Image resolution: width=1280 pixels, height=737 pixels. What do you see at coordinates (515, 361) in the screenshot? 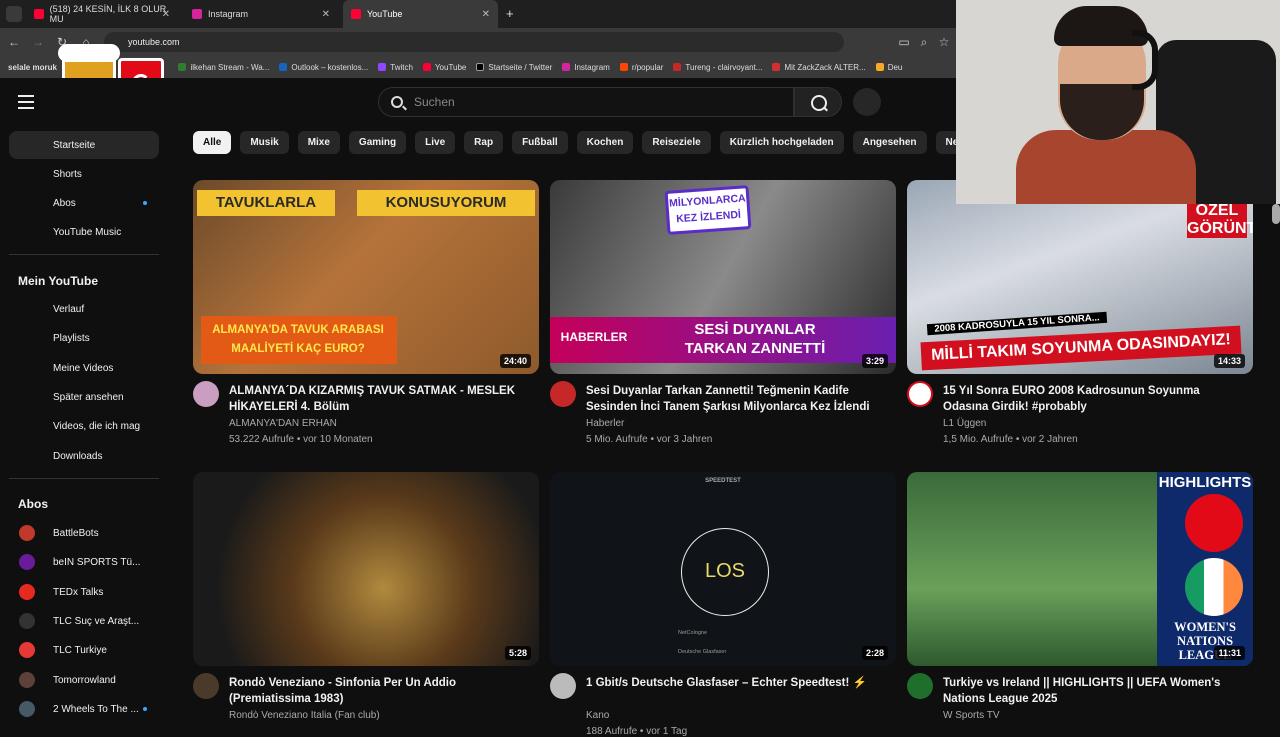
I see `duration-badge: 24:40` at bounding box center [515, 361].